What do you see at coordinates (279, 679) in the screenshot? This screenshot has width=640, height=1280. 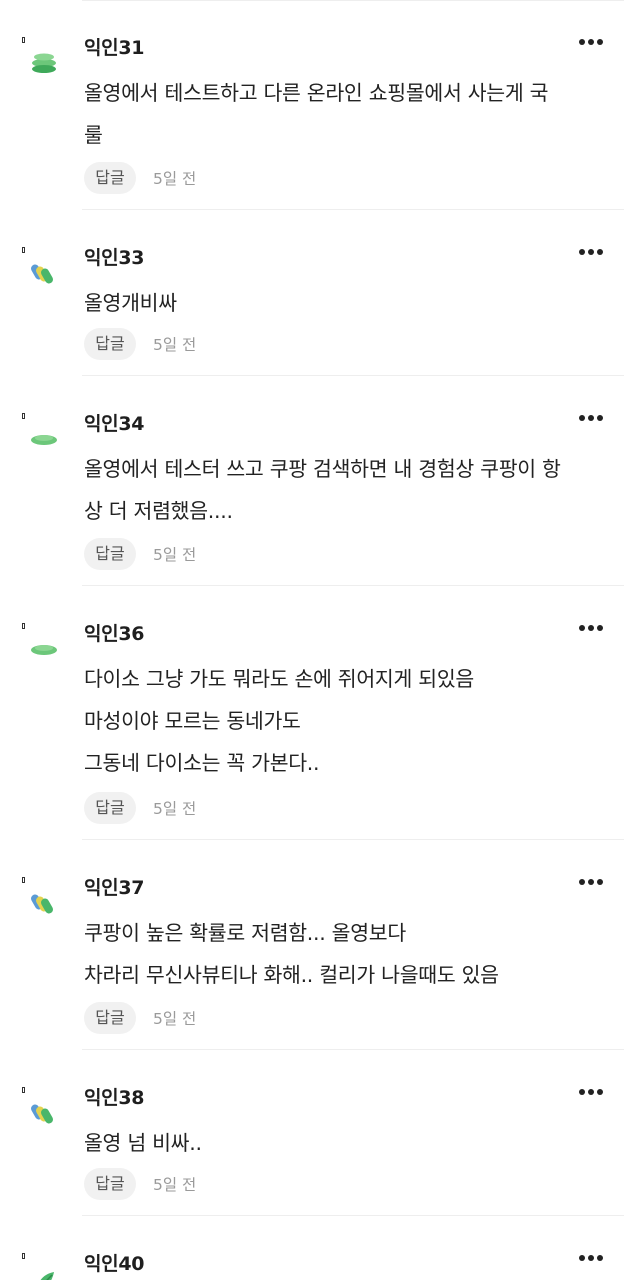 I see `comment-text-line: 다이소 그냥 가도 뭐라도 손에 쥐어지게 되있음` at bounding box center [279, 679].